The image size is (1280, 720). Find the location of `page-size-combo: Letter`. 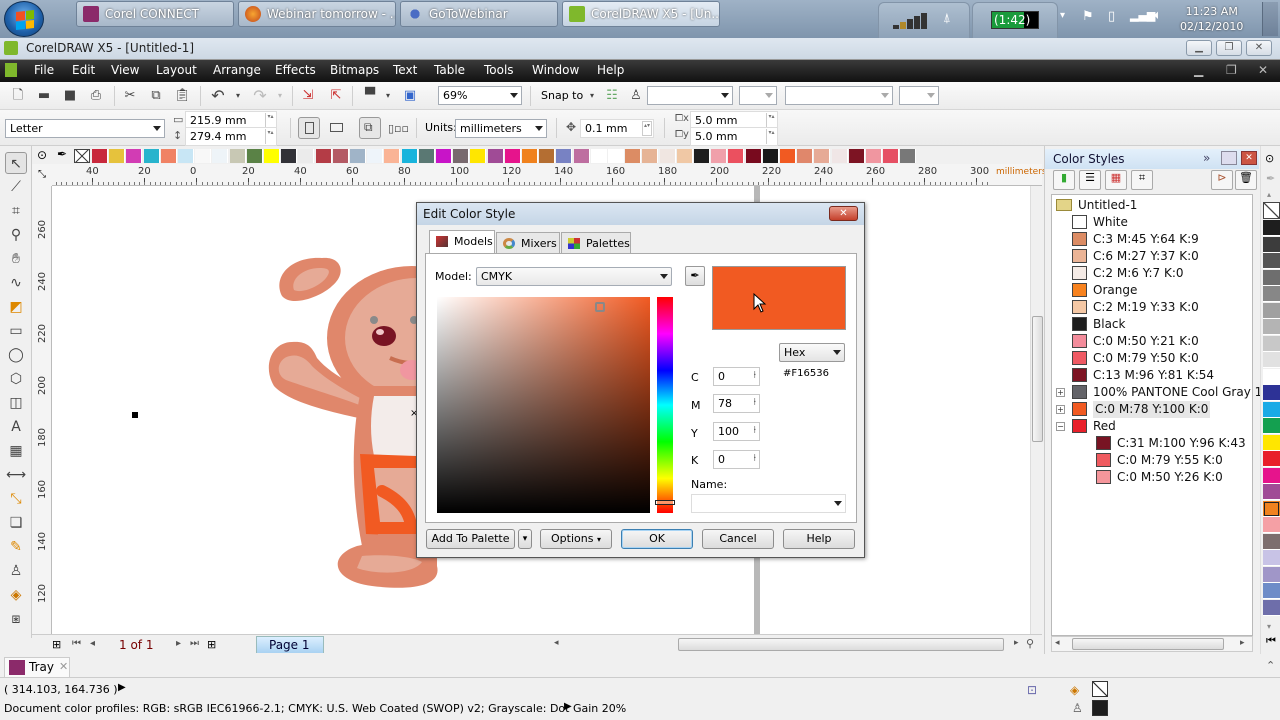

page-size-combo: Letter is located at coordinates (85, 128).